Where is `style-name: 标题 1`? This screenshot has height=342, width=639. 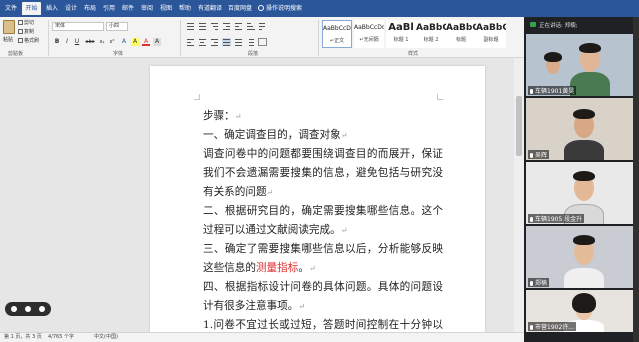 style-name: 标题 1 is located at coordinates (401, 40).